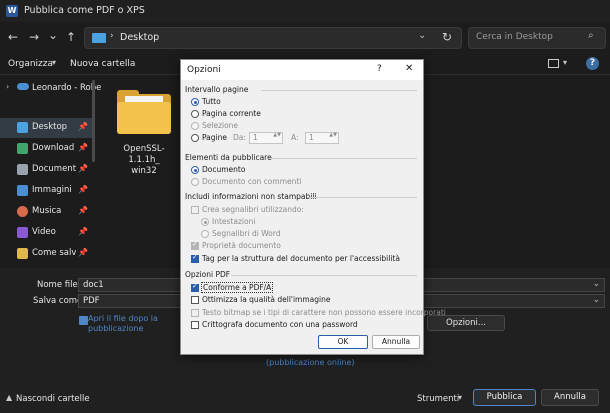 Image resolution: width=610 pixels, height=413 pixels. Describe the element at coordinates (46, 212) in the screenshot. I see `sidebar-item-musica: Musica 📌` at that location.